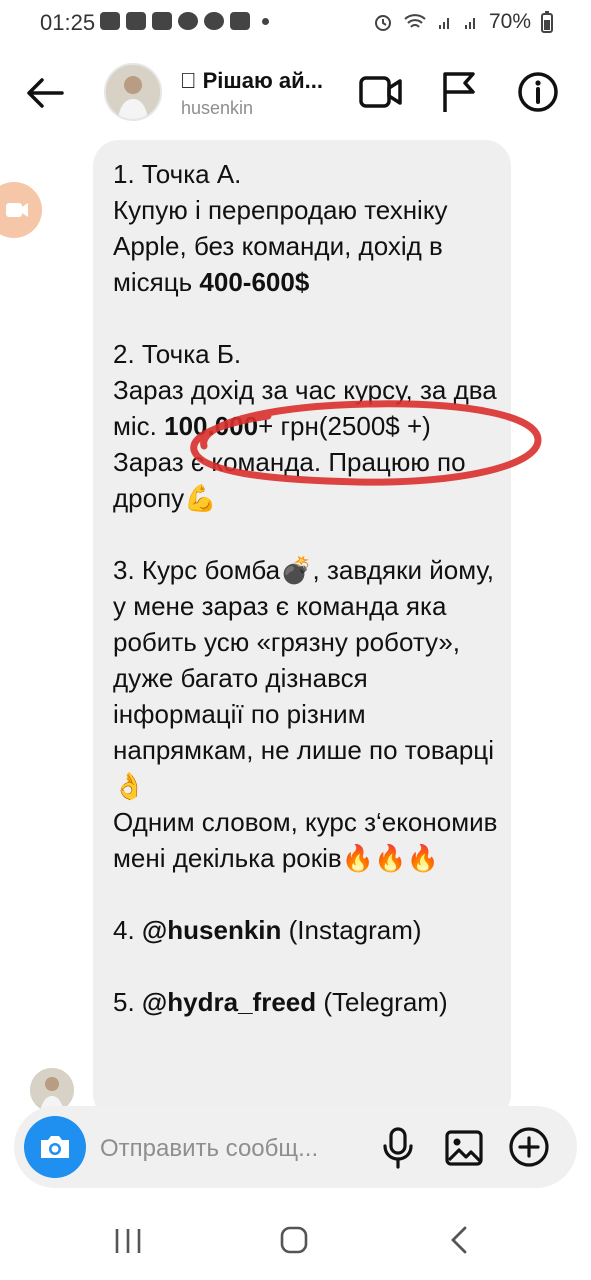 This screenshot has height=1280, width=591. Describe the element at coordinates (17, 210) in the screenshot. I see `video-camera-icon` at that location.